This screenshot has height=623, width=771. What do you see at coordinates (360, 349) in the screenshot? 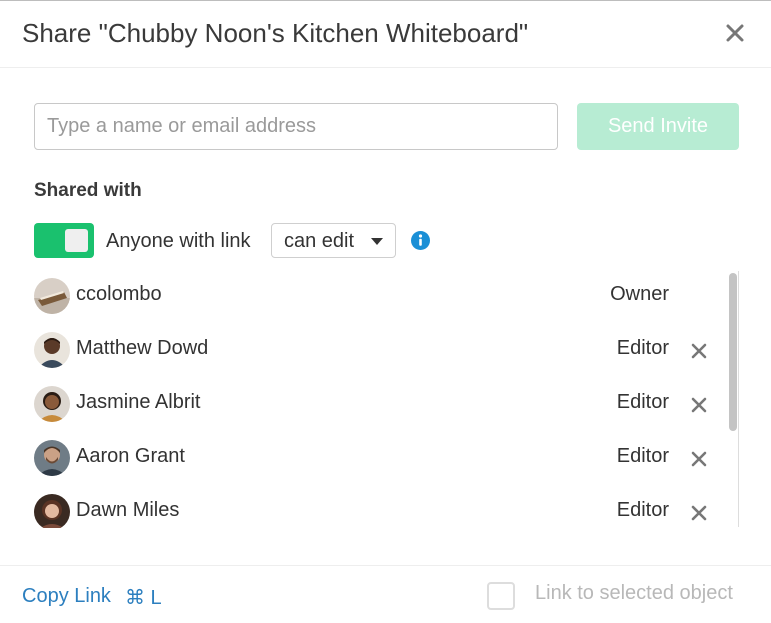
I see `member-row: Matthew Dowd Editor` at bounding box center [360, 349].